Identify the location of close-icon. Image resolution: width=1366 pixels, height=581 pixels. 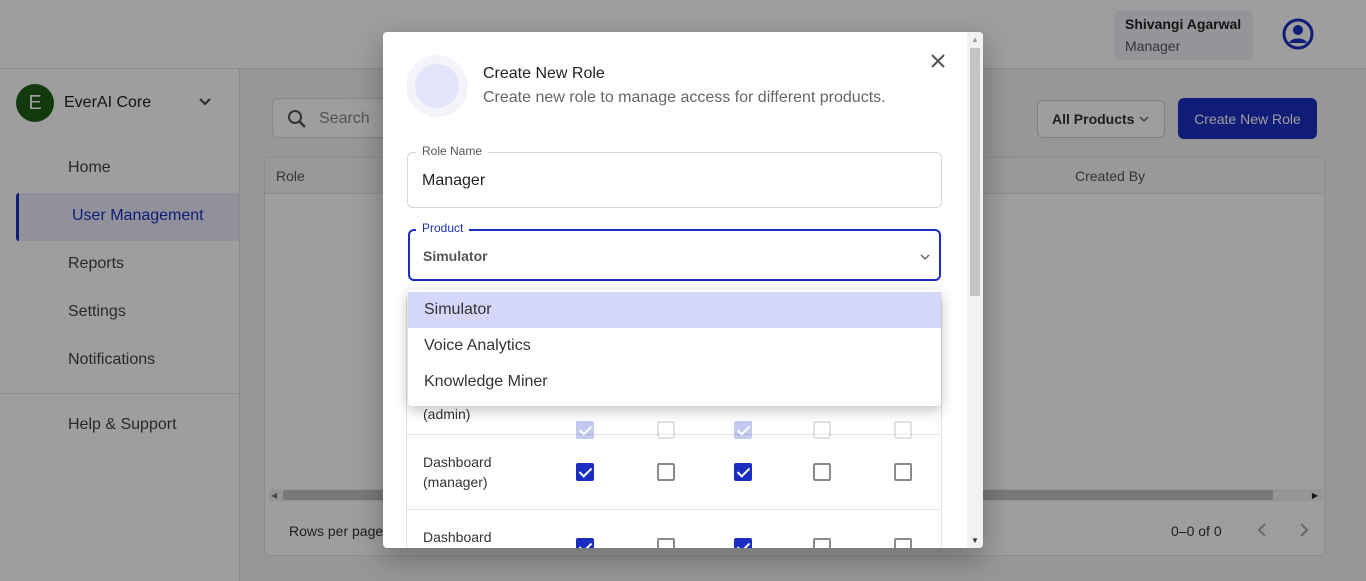
(938, 61).